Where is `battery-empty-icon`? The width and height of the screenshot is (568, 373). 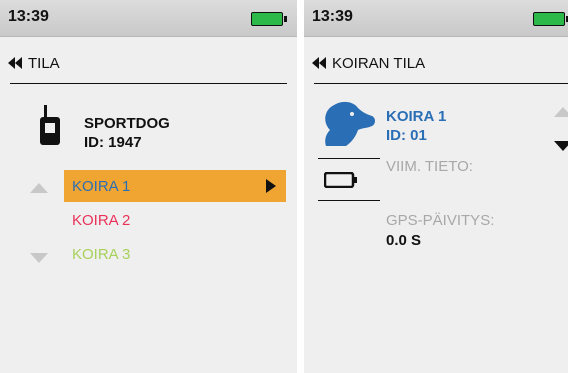
battery-empty-icon is located at coordinates (340, 182).